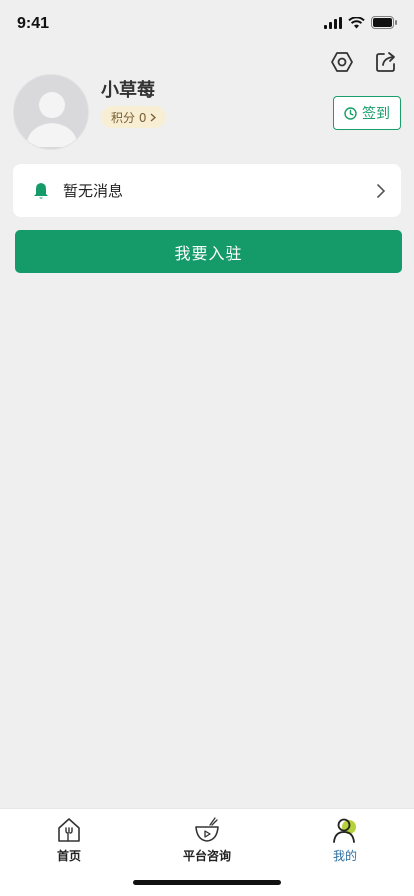 This screenshot has width=414, height=896. Describe the element at coordinates (208, 251) in the screenshot. I see `join-button: 我要入驻` at that location.